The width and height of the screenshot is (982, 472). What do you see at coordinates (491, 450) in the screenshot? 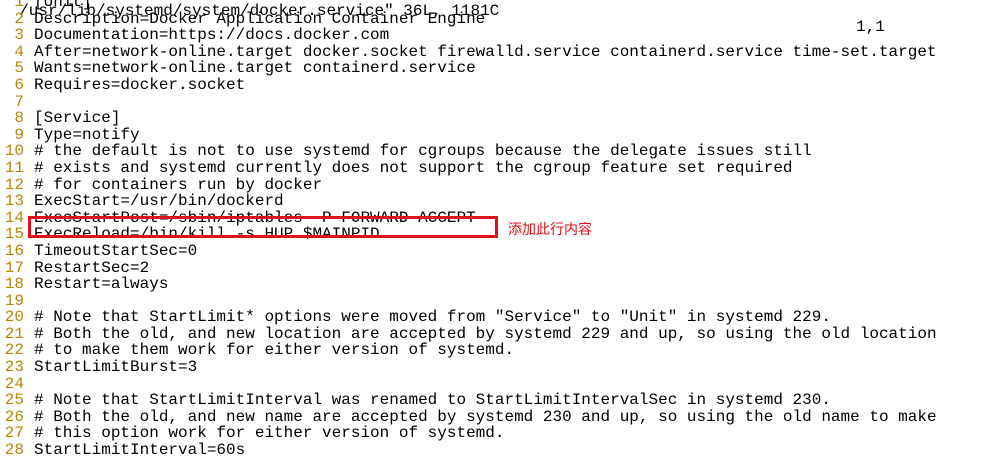
I see `editor-line: 28 StartLimitInterval=60s` at bounding box center [491, 450].